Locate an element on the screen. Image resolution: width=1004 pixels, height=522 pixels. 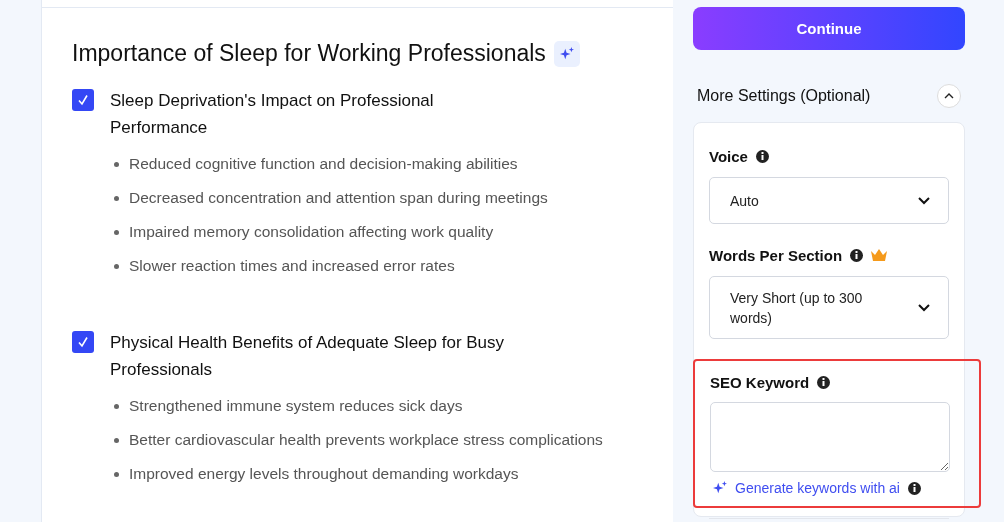
bullet-point: Slower reaction times and increased error rates is located at coordinates (292, 266).